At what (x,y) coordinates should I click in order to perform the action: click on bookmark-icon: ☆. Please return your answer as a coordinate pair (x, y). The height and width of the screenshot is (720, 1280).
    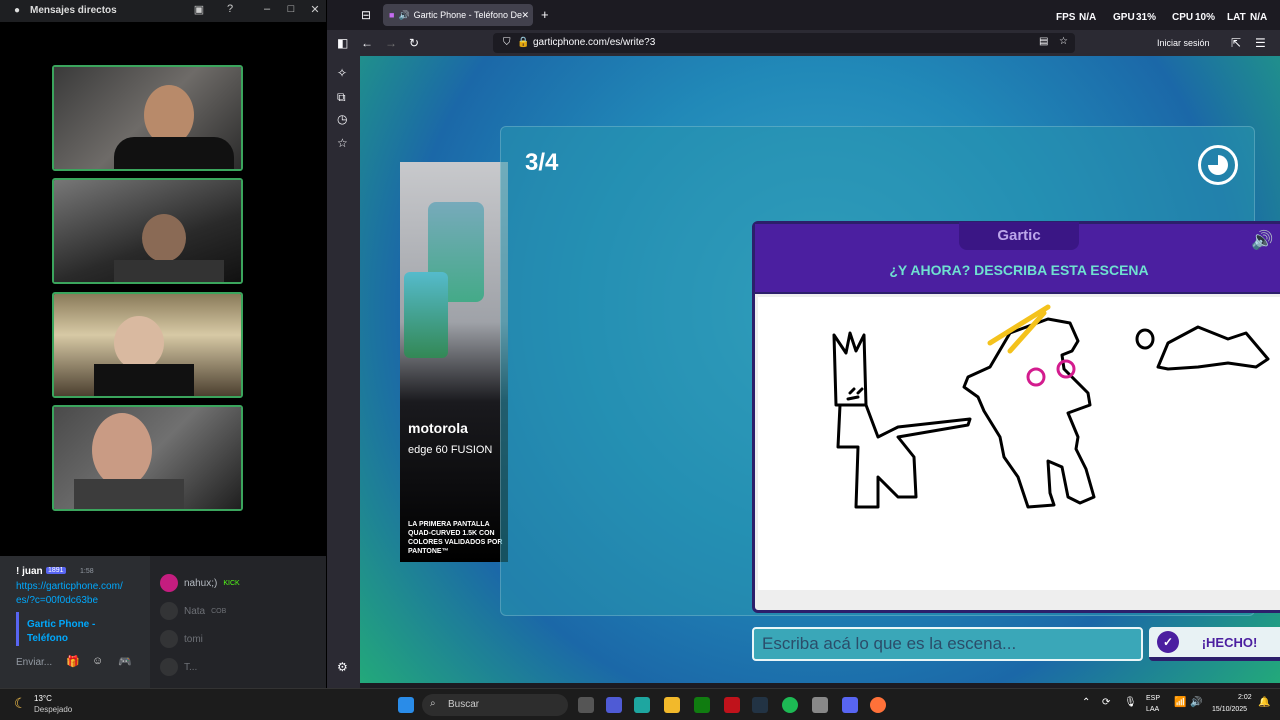
    Looking at the image, I should click on (1063, 41).